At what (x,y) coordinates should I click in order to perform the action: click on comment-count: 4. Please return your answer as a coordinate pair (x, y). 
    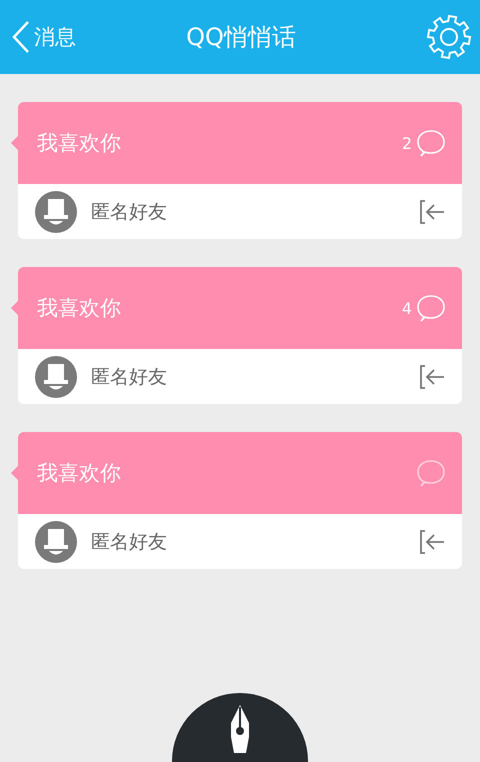
    Looking at the image, I should click on (407, 308).